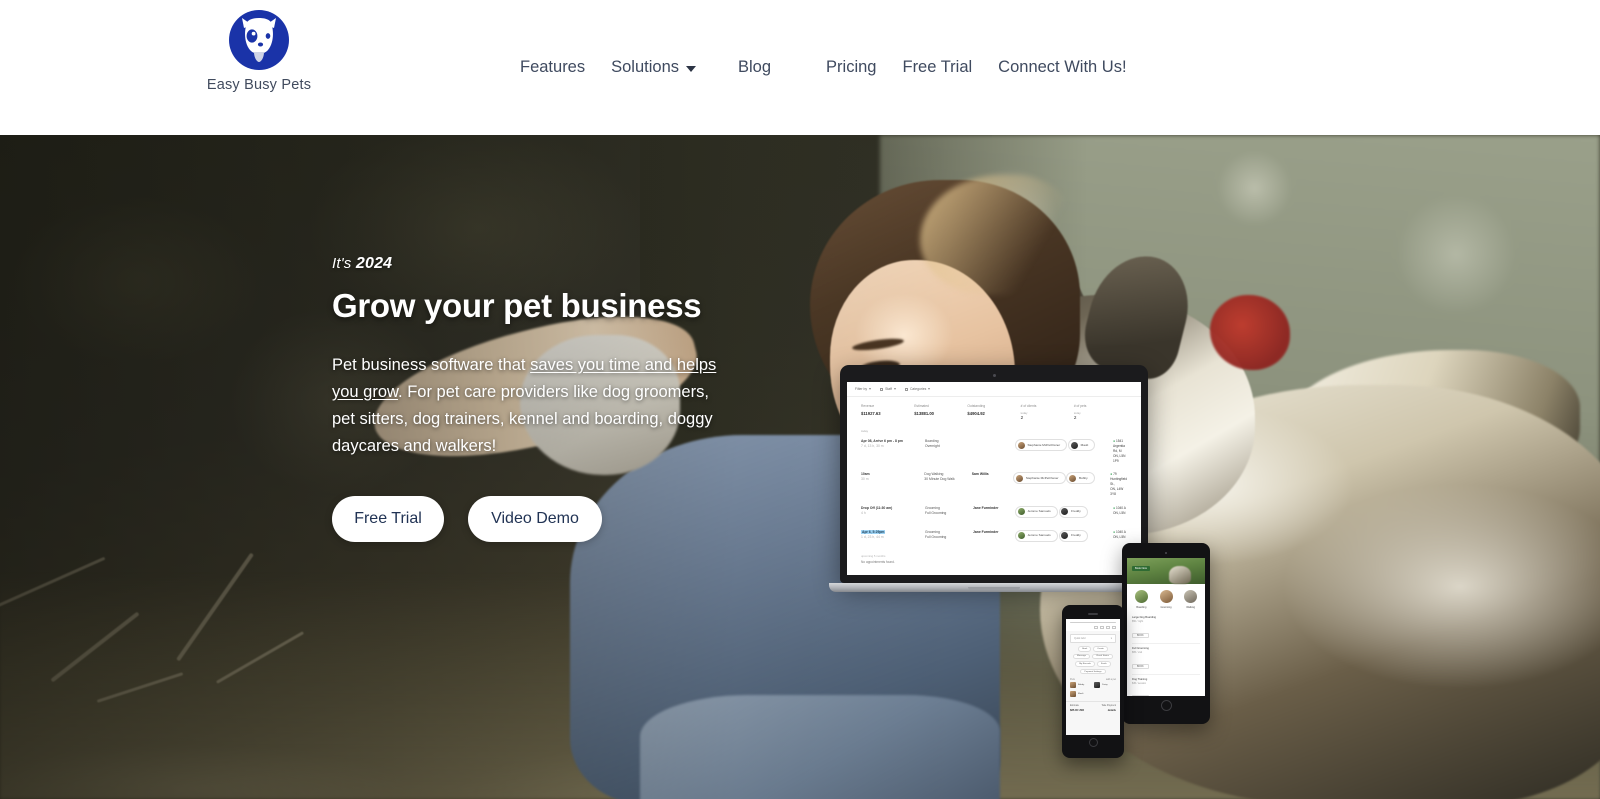 This screenshot has height=799, width=1600. What do you see at coordinates (1100, 412) in the screenshot?
I see `stat-pets: # of pets today 2` at bounding box center [1100, 412].